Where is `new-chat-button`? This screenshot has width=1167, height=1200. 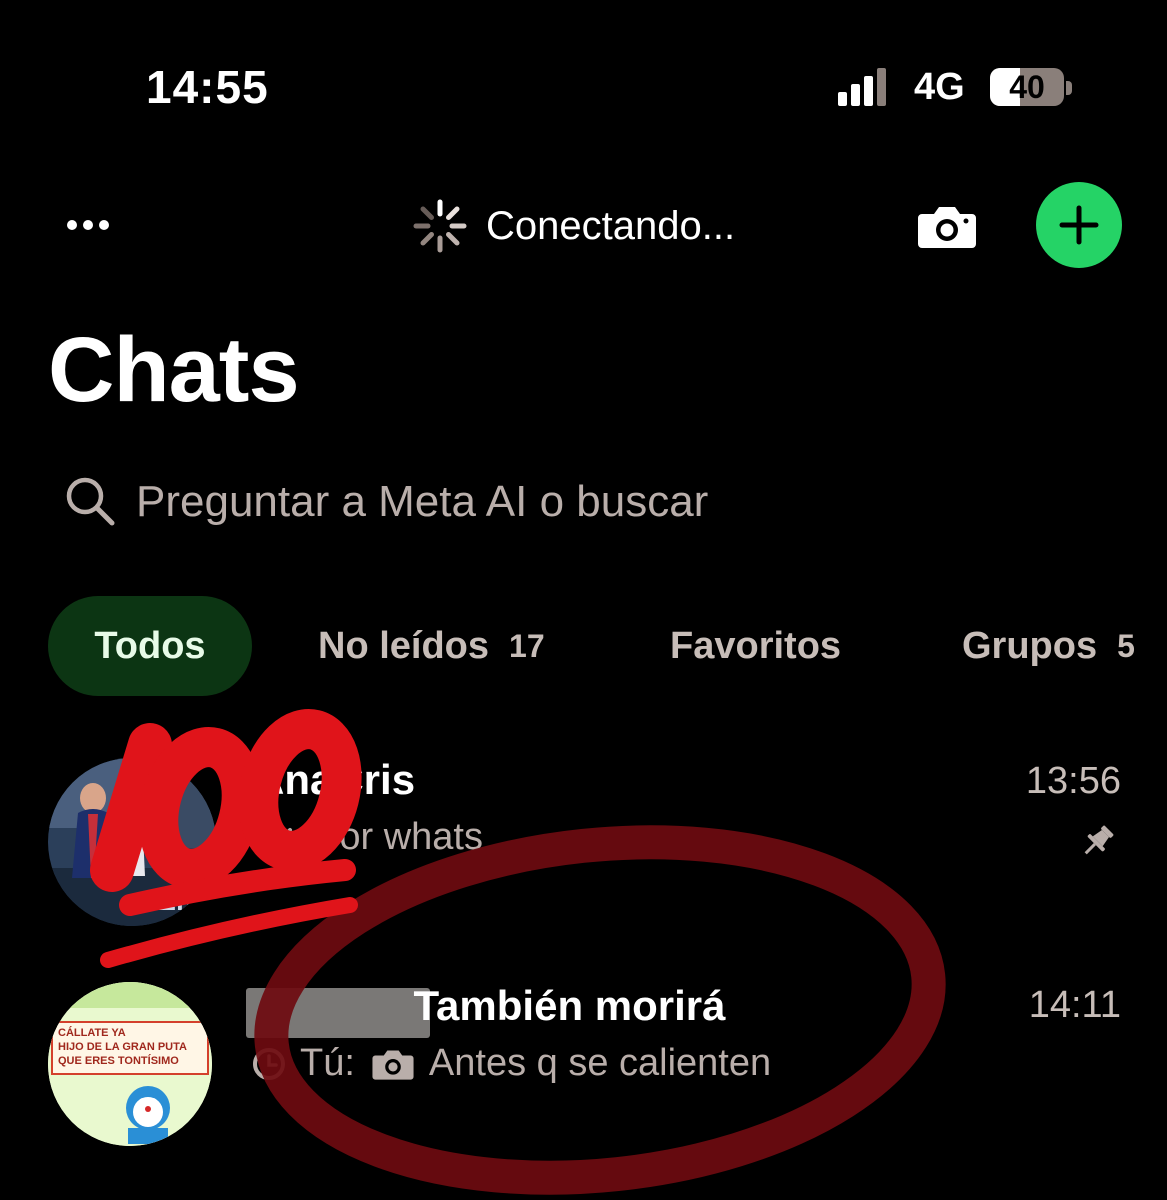 new-chat-button is located at coordinates (1079, 225).